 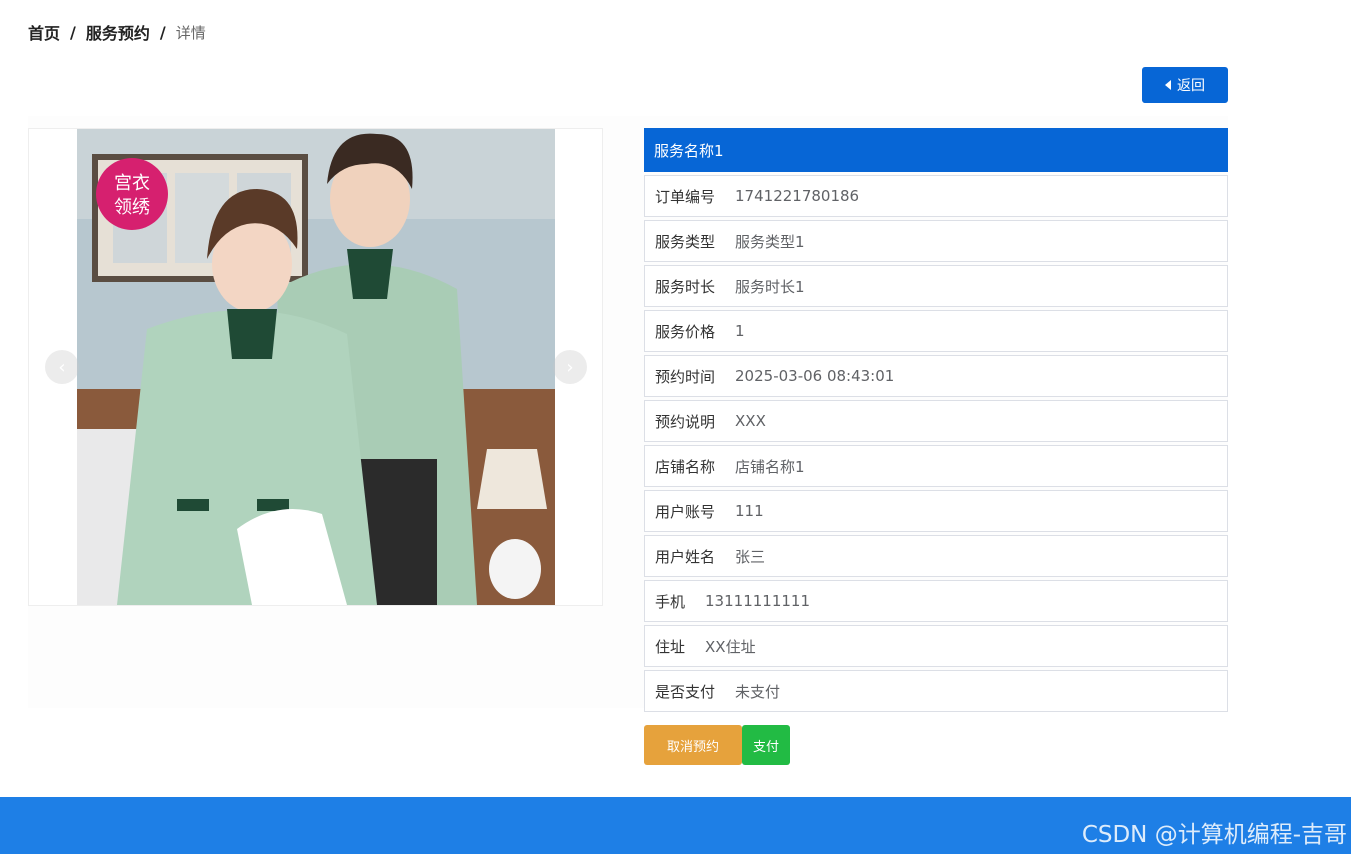 I want to click on breadcrumb-current: 详情, so click(x=190, y=32).